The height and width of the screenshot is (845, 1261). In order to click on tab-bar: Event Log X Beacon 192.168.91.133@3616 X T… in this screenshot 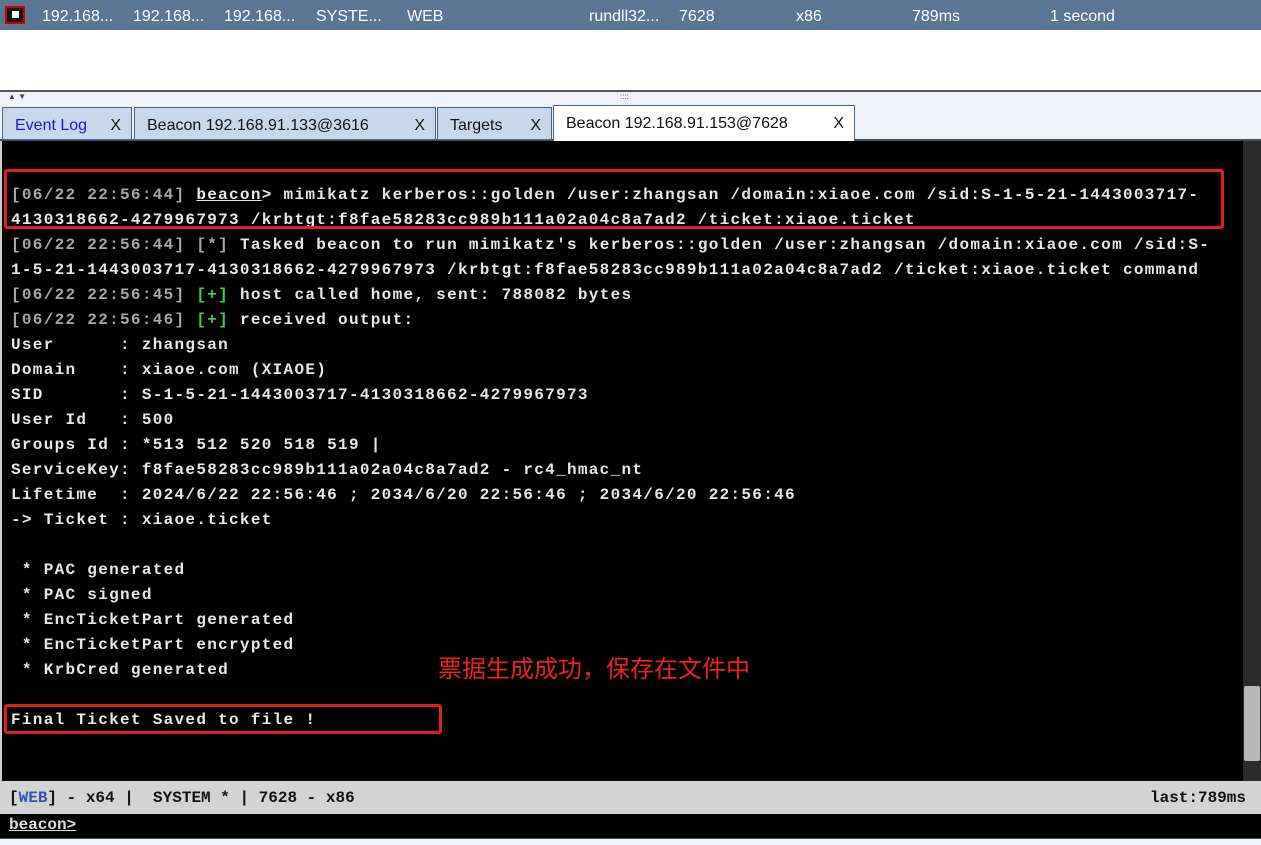, I will do `click(630, 123)`.